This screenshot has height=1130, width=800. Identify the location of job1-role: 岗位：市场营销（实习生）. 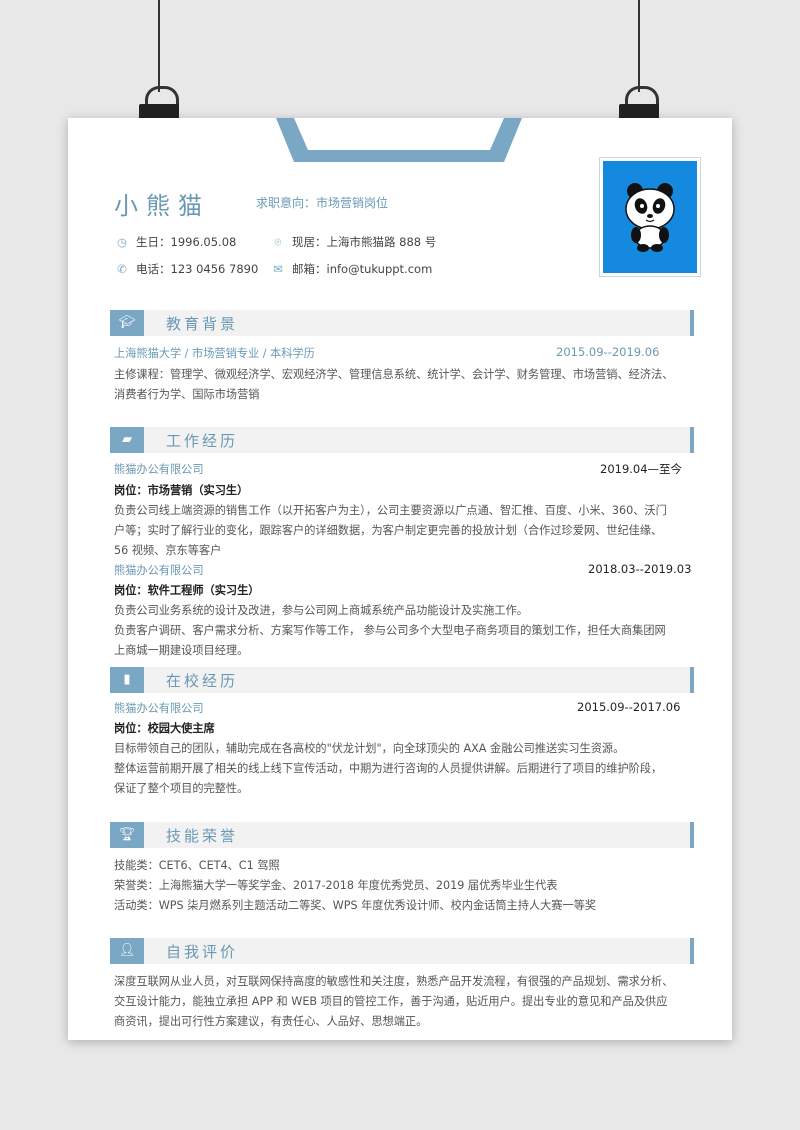
(181, 490).